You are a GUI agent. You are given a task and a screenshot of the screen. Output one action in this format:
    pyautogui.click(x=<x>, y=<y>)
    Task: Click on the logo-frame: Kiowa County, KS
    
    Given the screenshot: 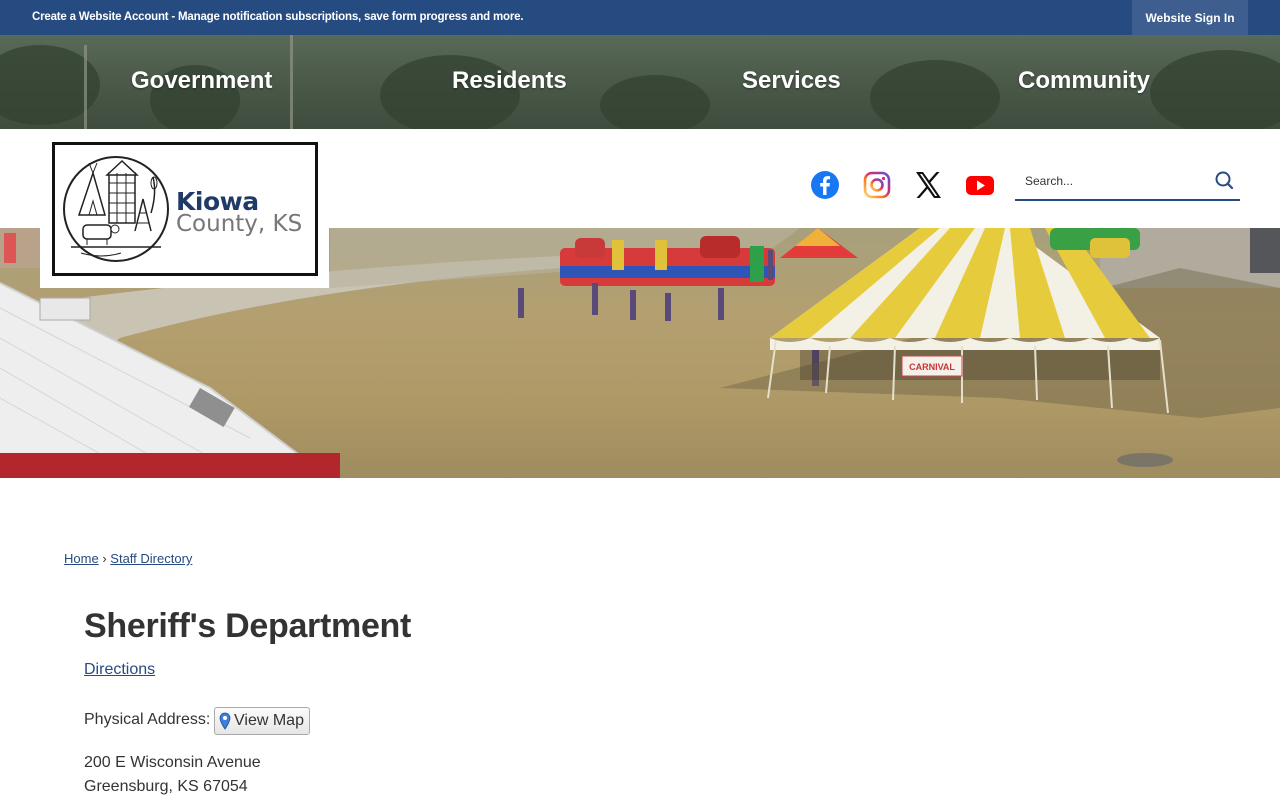 What is the action you would take?
    pyautogui.click(x=185, y=209)
    